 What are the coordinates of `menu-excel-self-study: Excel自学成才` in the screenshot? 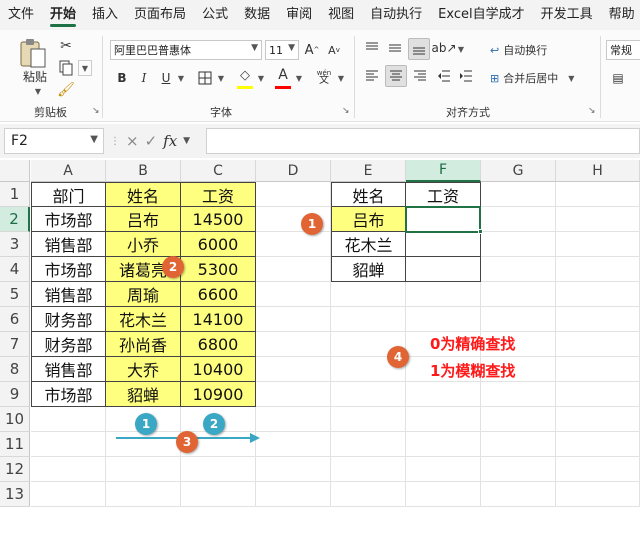 It's located at (481, 15).